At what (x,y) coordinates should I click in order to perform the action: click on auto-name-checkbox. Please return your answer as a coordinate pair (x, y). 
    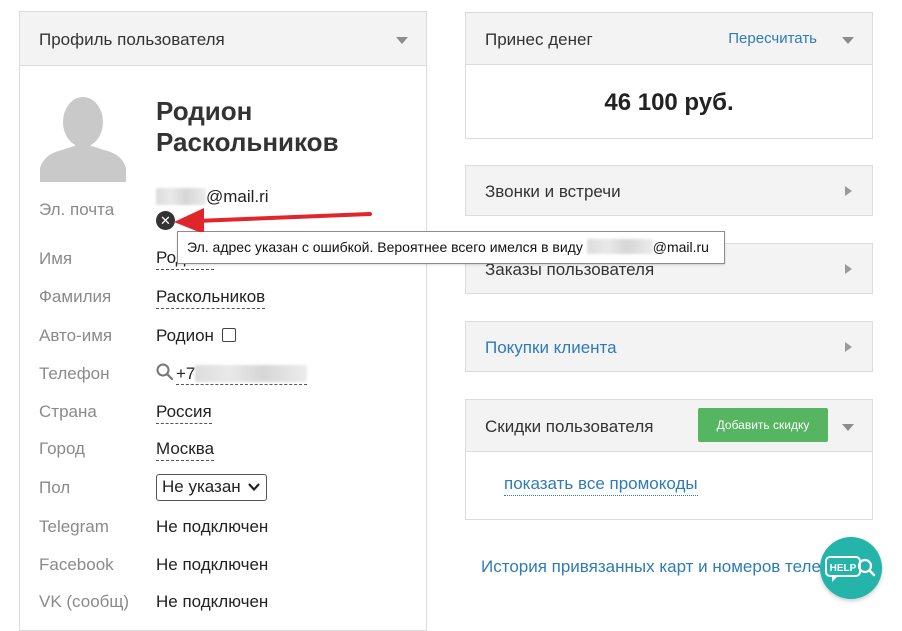
    Looking at the image, I should click on (228, 335).